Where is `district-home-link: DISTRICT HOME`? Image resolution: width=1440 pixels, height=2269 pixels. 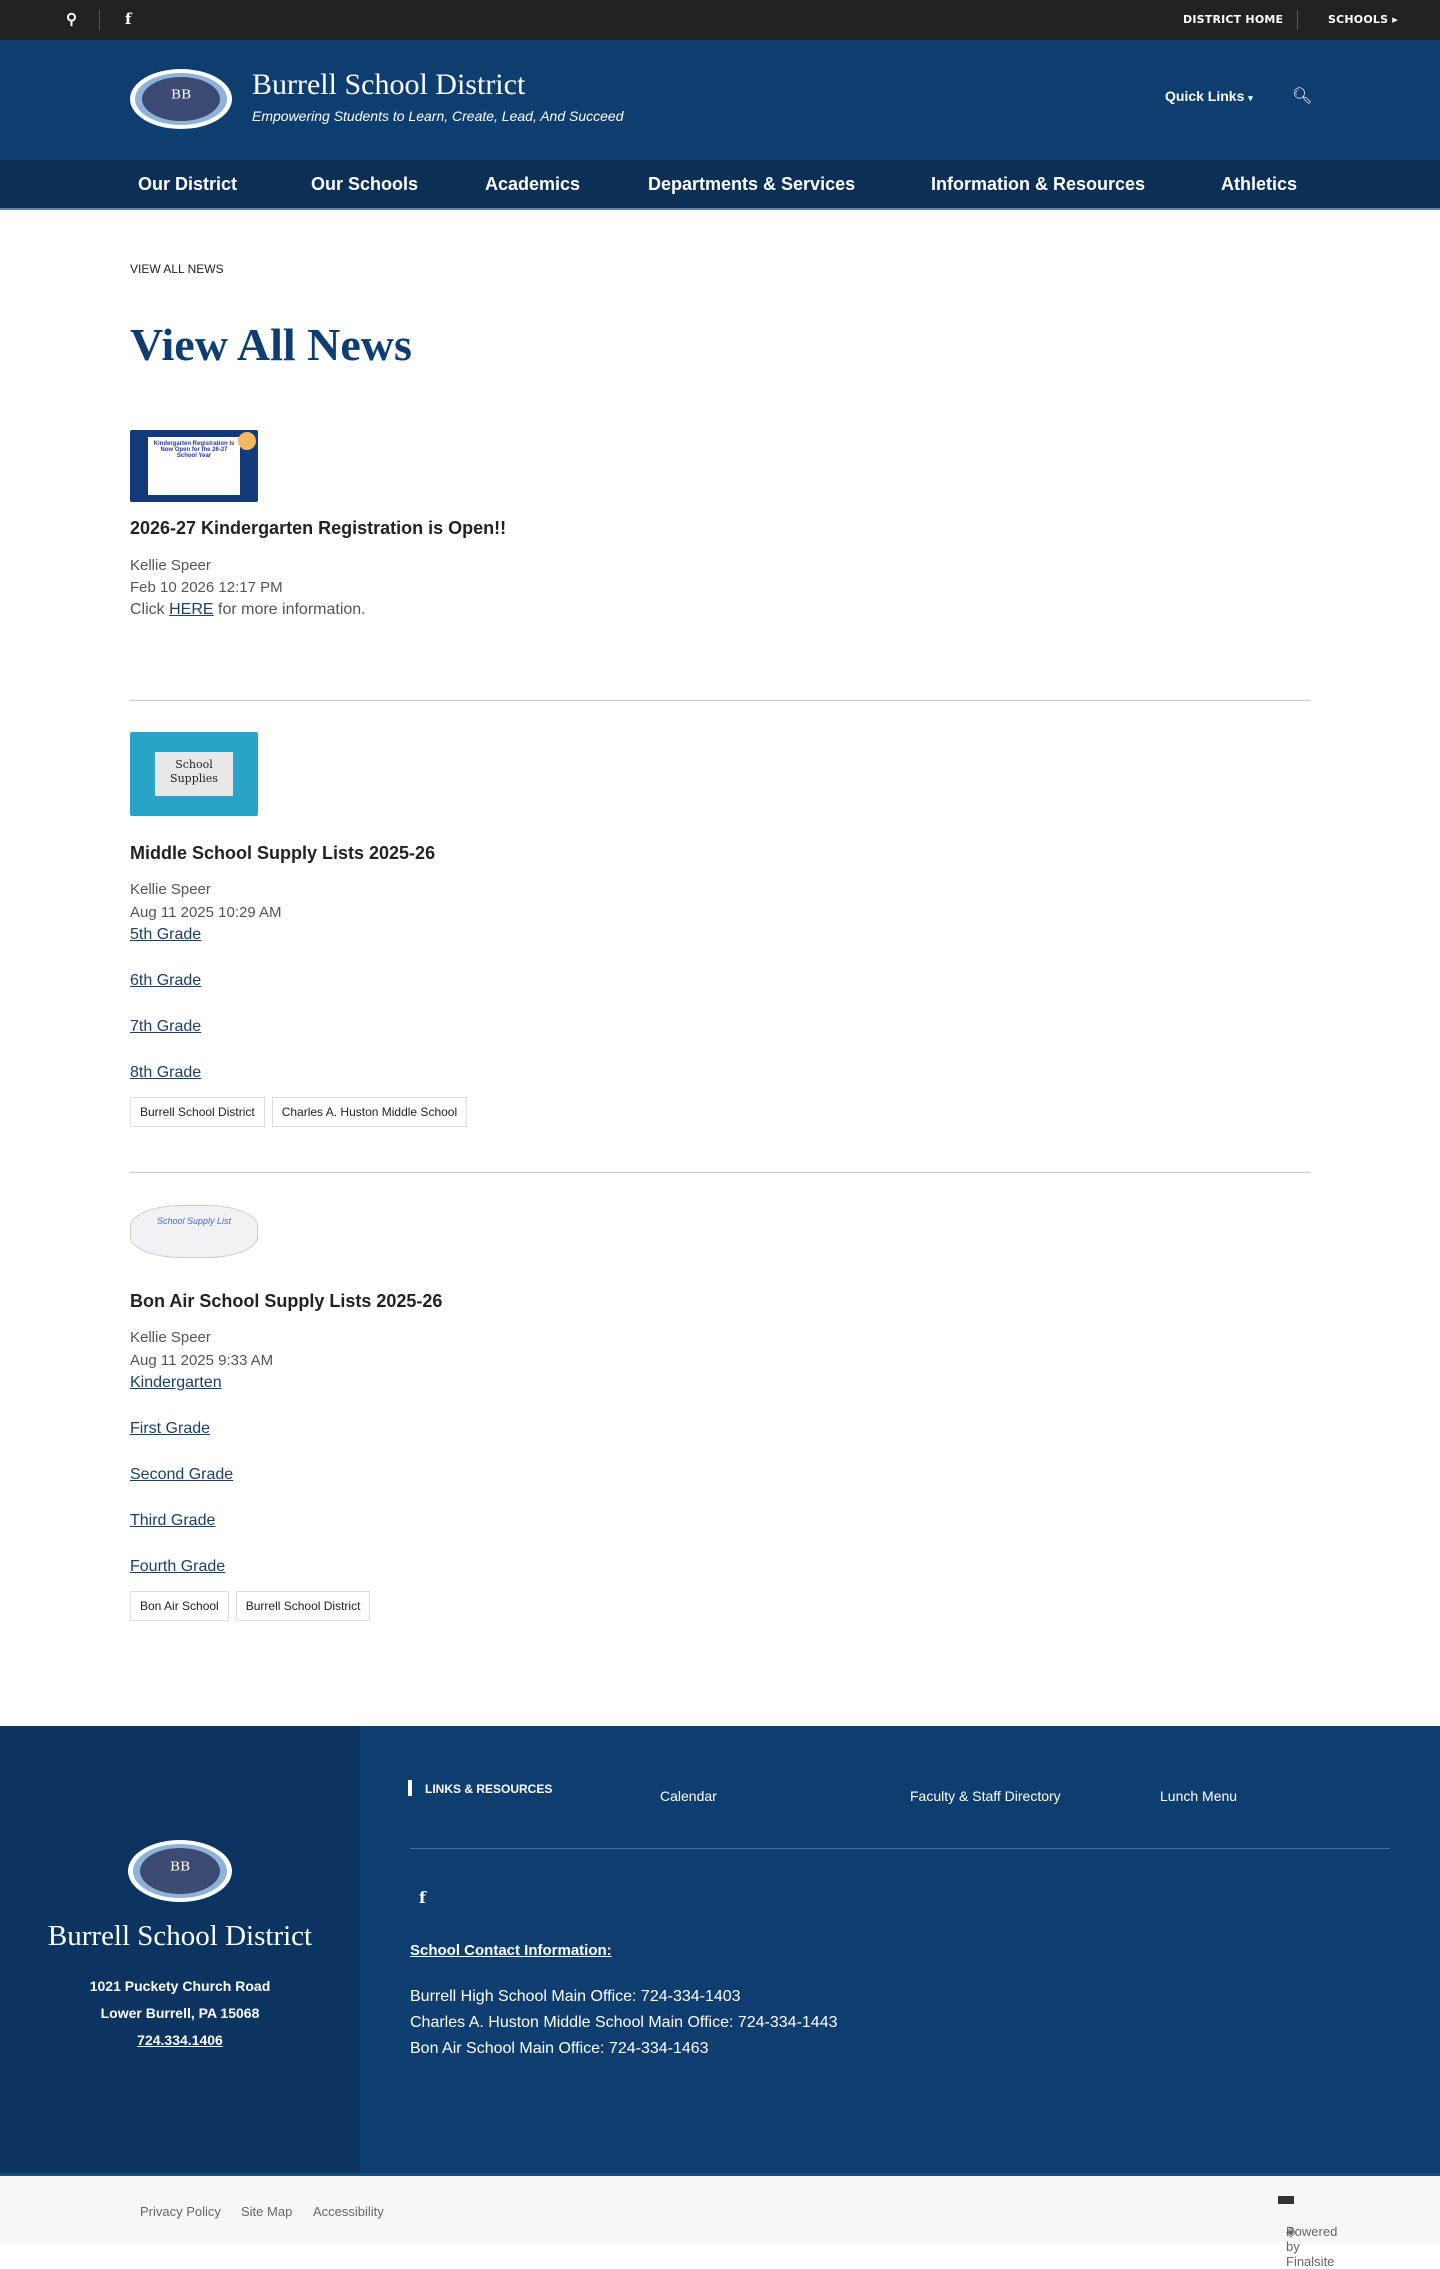
district-home-link: DISTRICT HOME is located at coordinates (1233, 19).